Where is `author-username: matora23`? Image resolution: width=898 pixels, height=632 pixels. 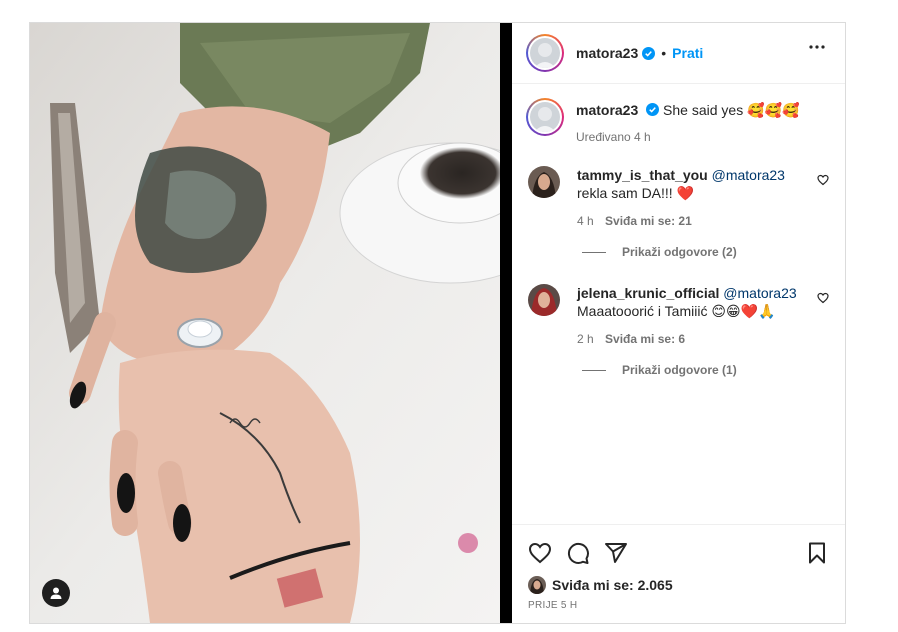
author-username: matora23 is located at coordinates (607, 53).